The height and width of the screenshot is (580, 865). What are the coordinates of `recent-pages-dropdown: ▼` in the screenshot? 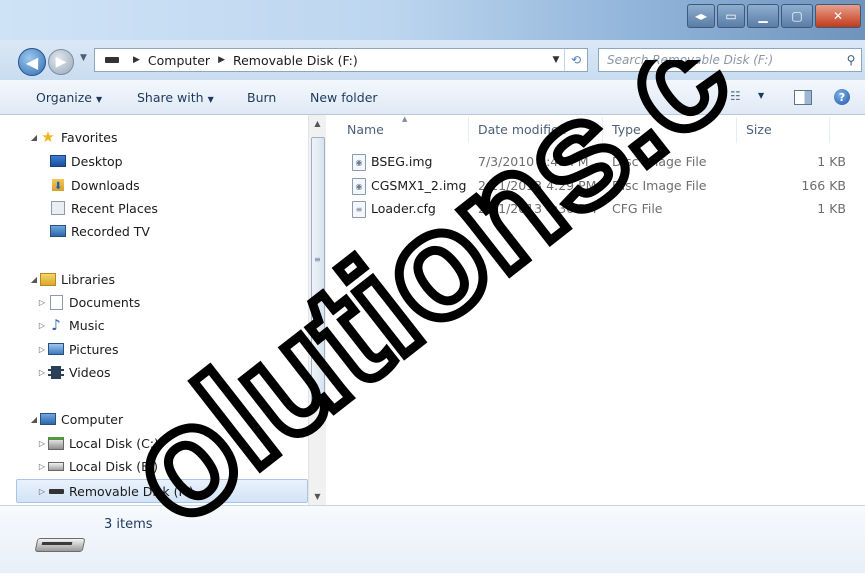 It's located at (83, 58).